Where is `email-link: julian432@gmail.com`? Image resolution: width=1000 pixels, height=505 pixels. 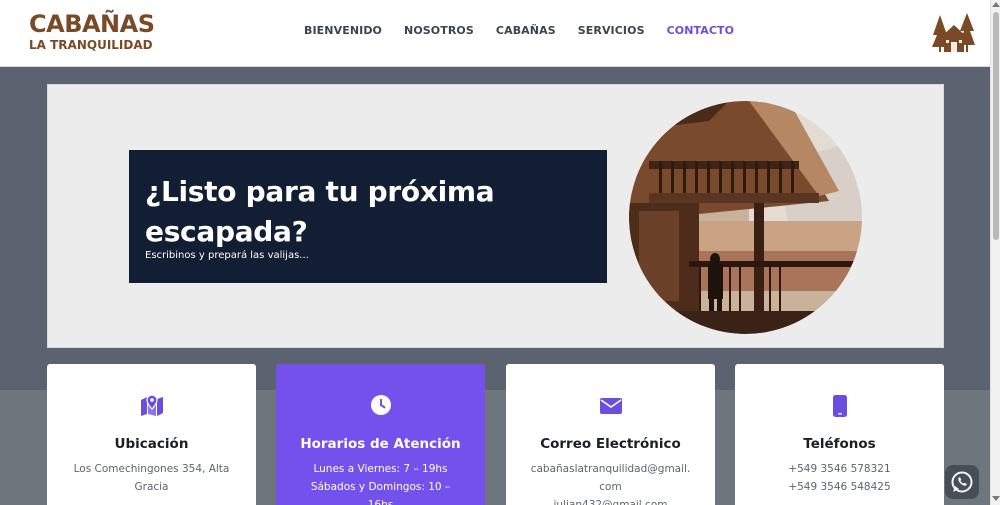
email-link: julian432@gmail.com is located at coordinates (610, 500).